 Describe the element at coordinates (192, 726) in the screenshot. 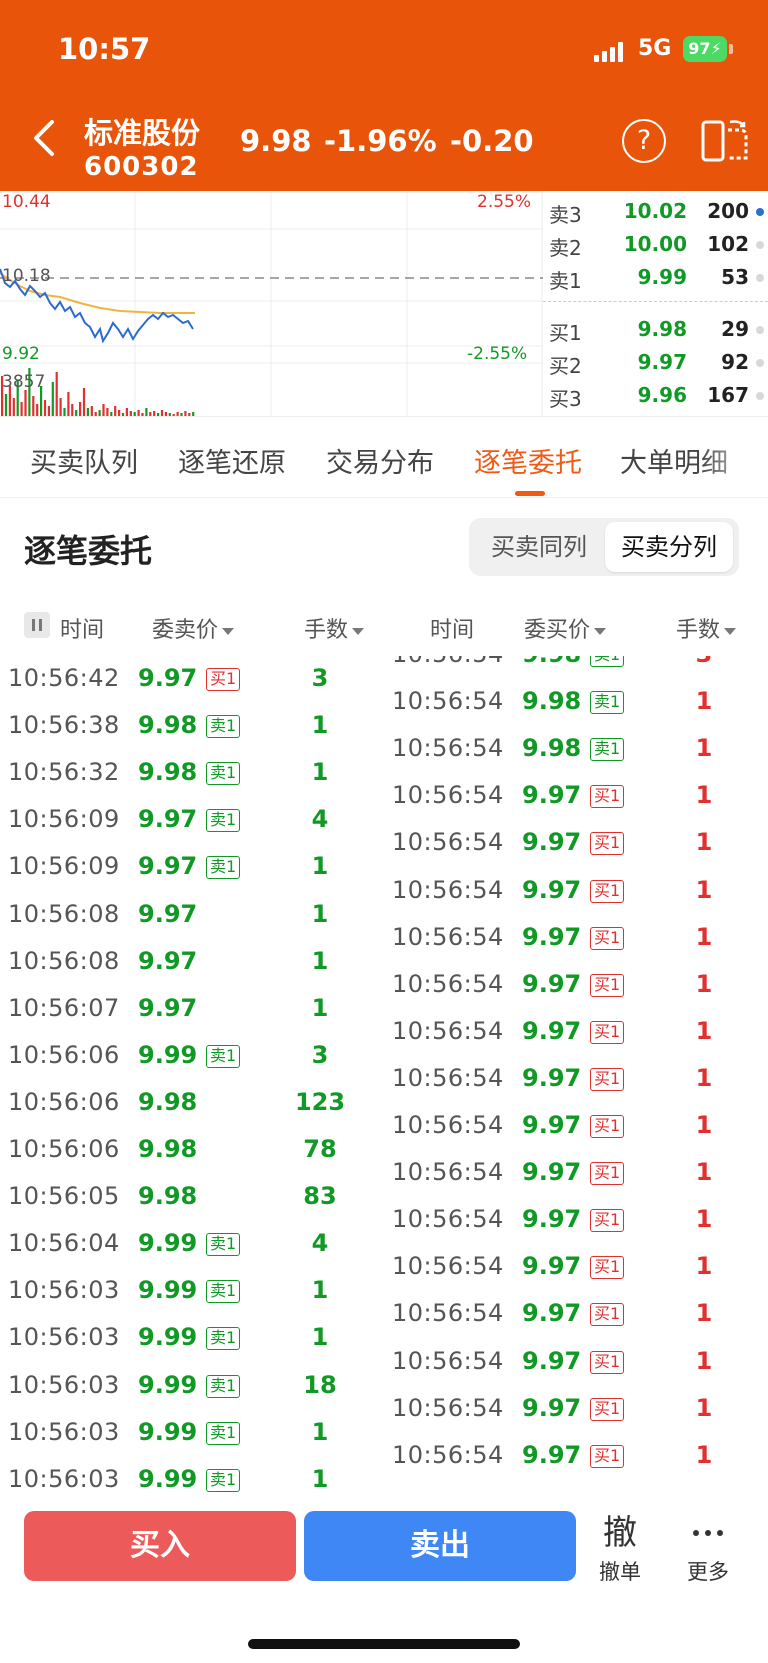

I see `list-item: 10:56:38 9.98 卖1 1` at that location.